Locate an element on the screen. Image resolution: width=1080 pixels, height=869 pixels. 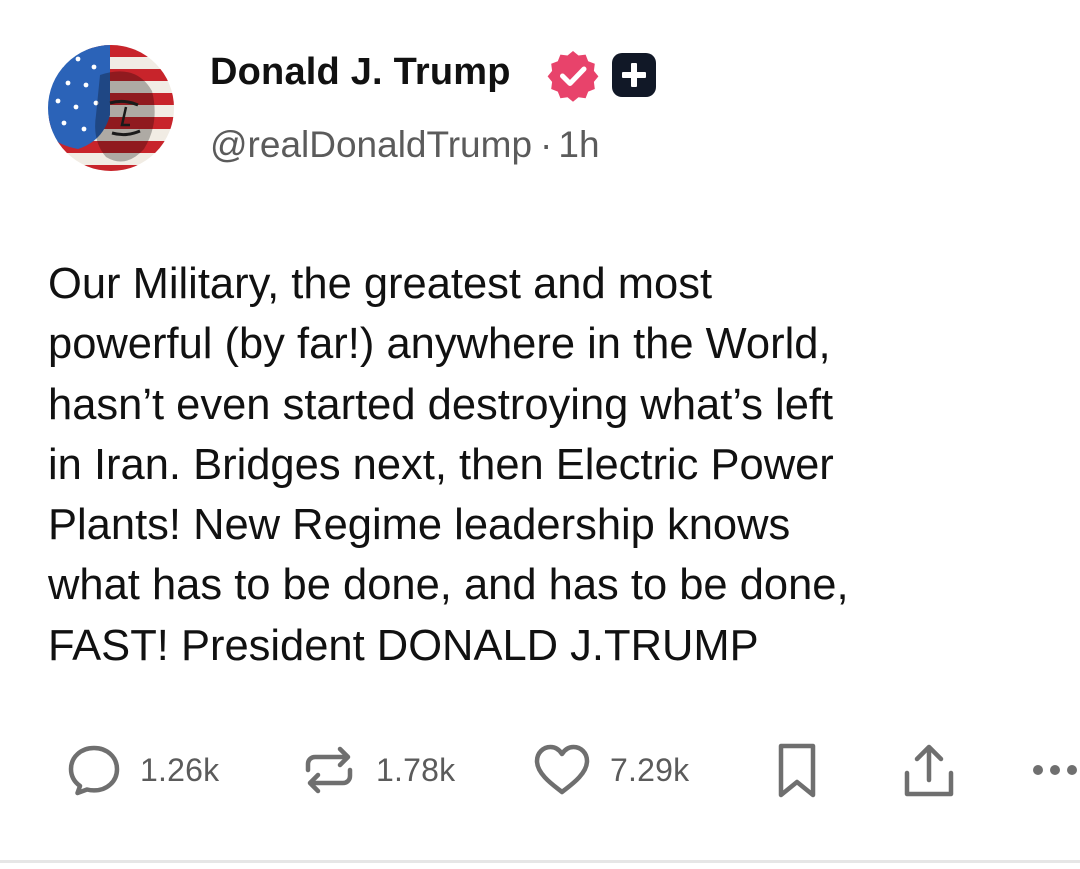
share-icon is located at coordinates (929, 770).